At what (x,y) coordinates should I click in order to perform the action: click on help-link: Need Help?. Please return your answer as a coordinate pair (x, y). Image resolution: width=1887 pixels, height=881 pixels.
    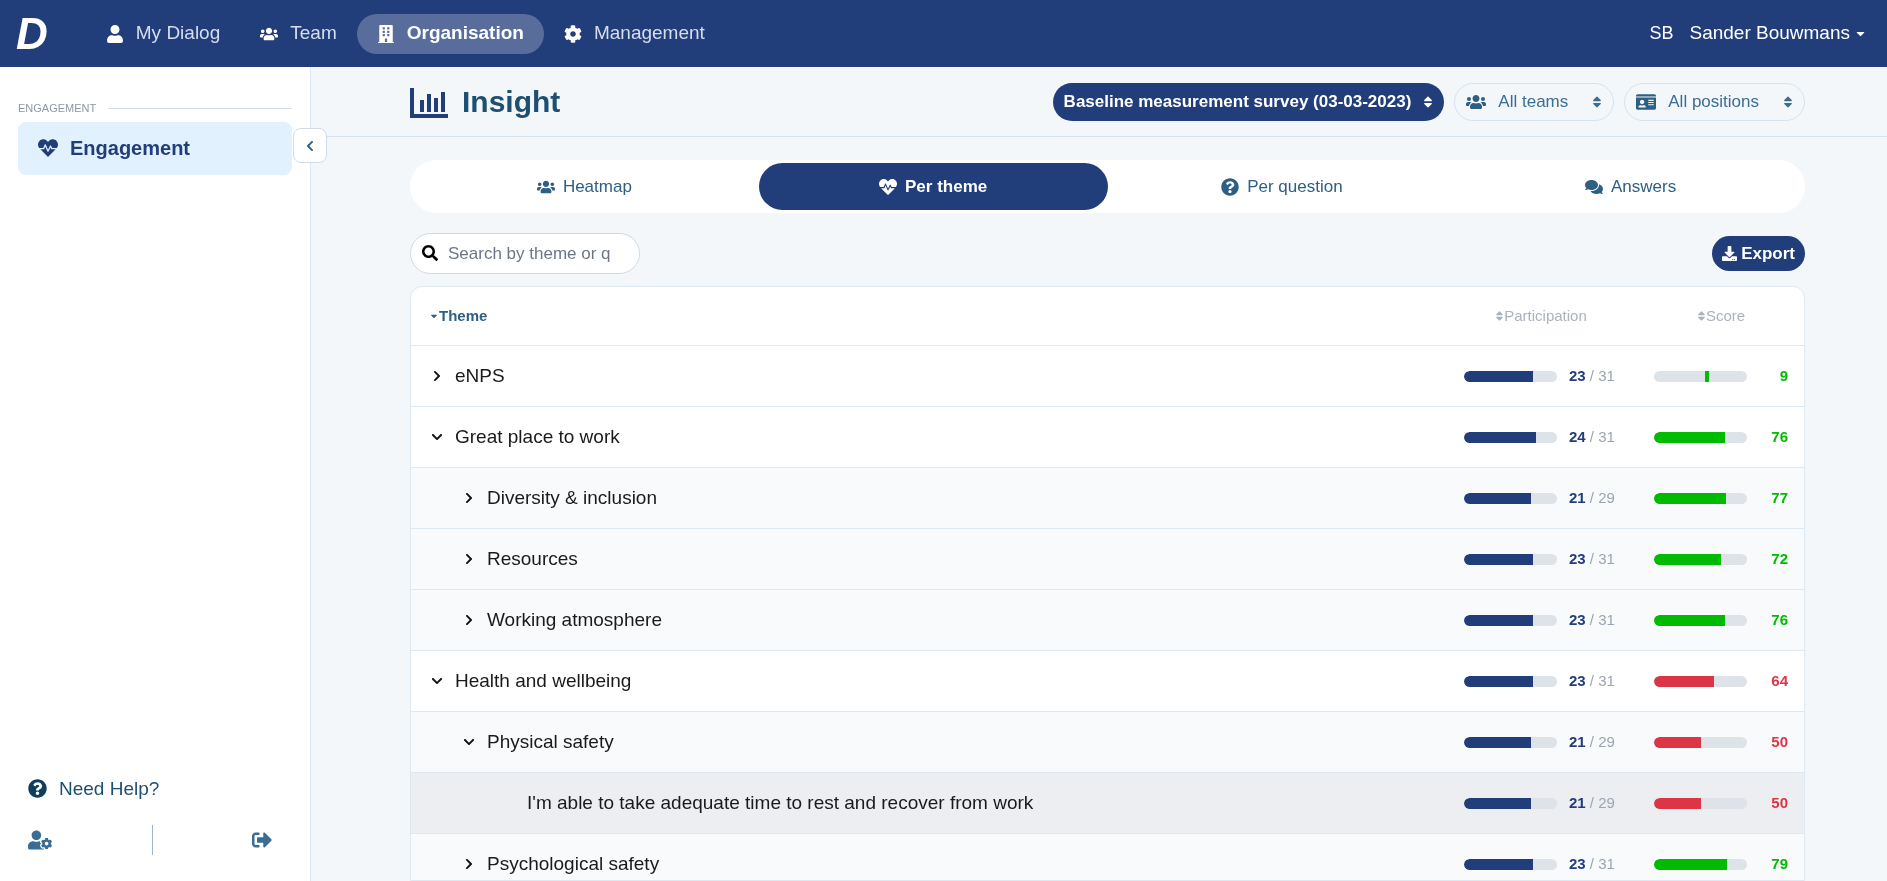
    Looking at the image, I should click on (155, 788).